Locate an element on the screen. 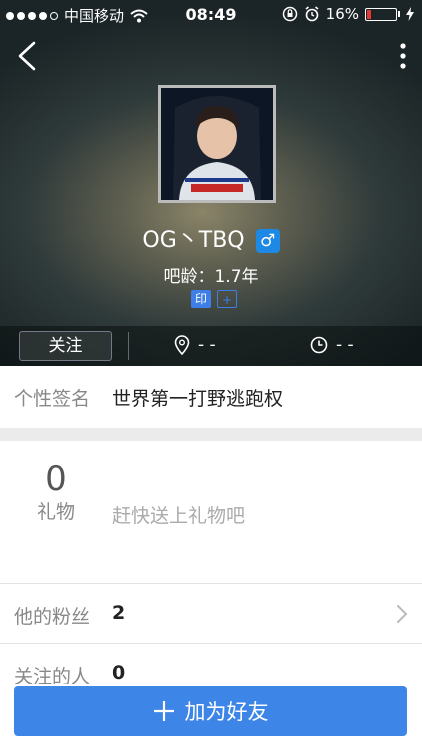 This screenshot has height=750, width=422. male-icon: ♂ is located at coordinates (267, 241).